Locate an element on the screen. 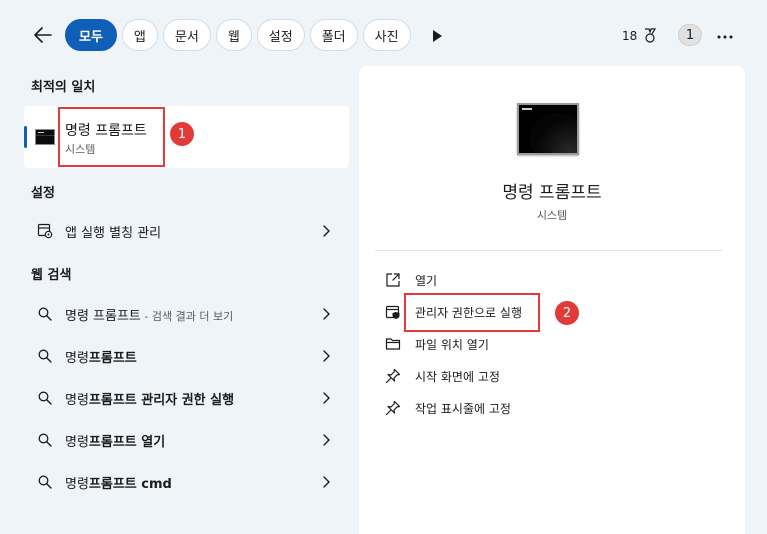 The width and height of the screenshot is (767, 534). web-search-item: 명령 프롬프트 - 검색 결과 더 보기 is located at coordinates (186, 314).